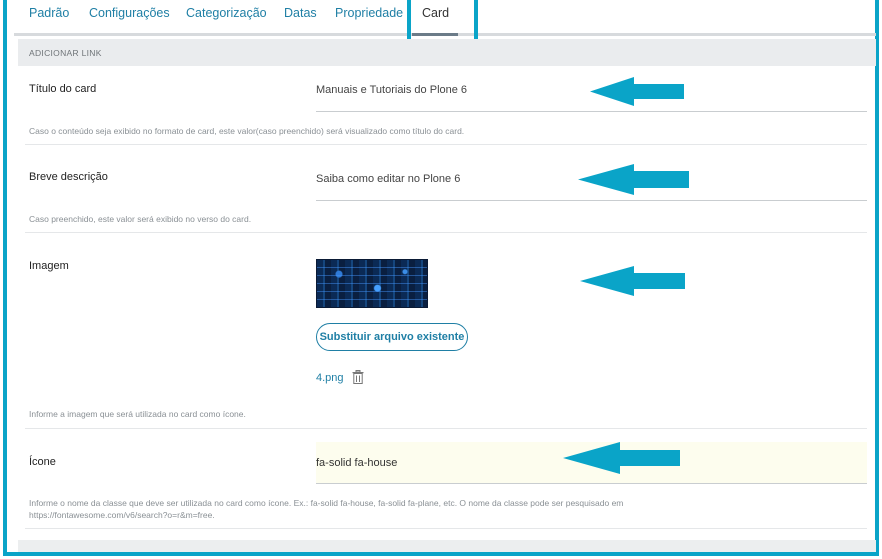 This screenshot has height=559, width=882. What do you see at coordinates (330, 378) in the screenshot?
I see `image-filename-link: 4.png` at bounding box center [330, 378].